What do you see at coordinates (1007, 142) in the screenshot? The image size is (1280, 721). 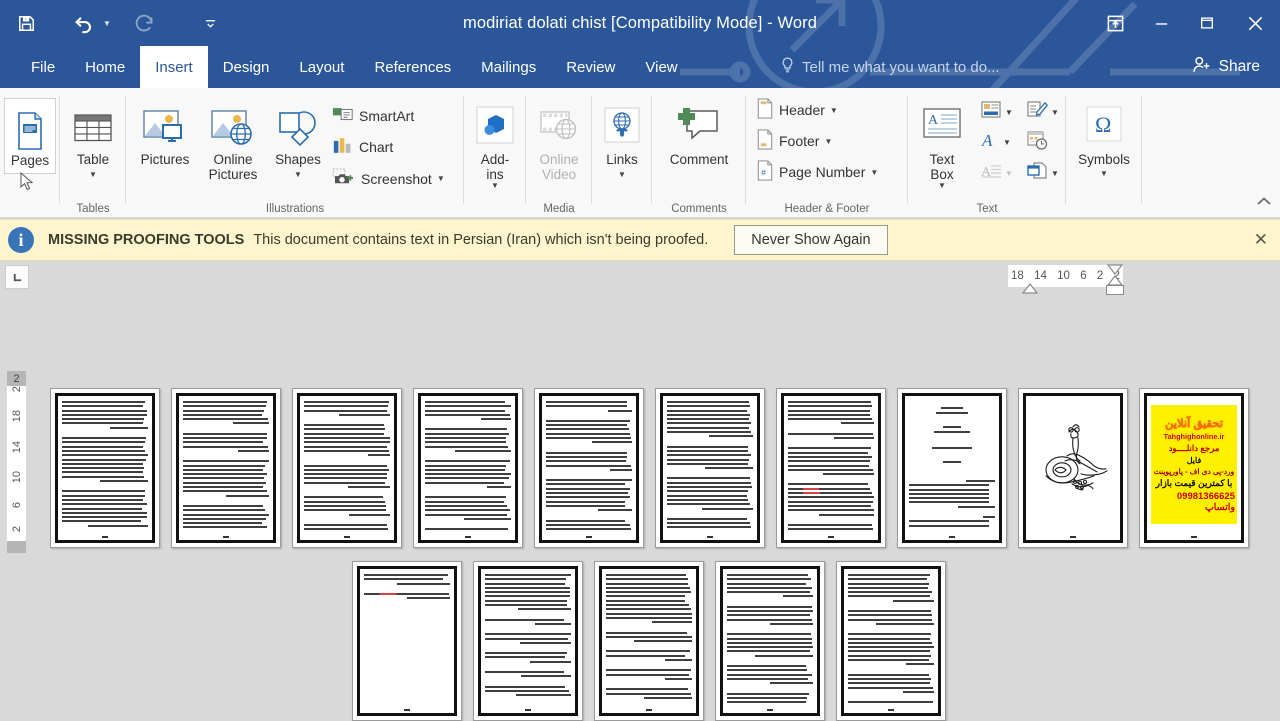 I see `wordart-dropdown-icon: ▼` at bounding box center [1007, 142].